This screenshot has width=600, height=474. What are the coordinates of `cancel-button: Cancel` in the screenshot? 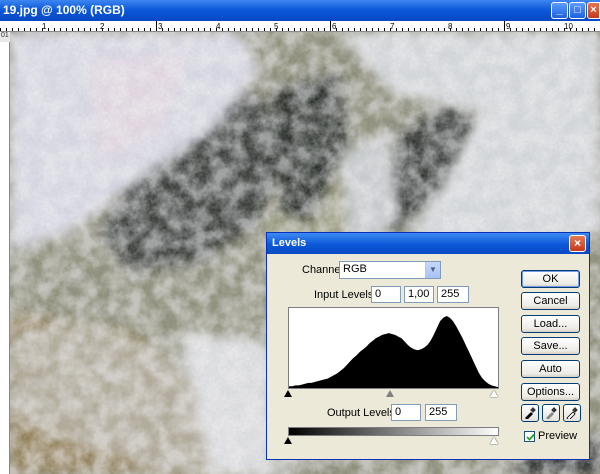 It's located at (550, 301).